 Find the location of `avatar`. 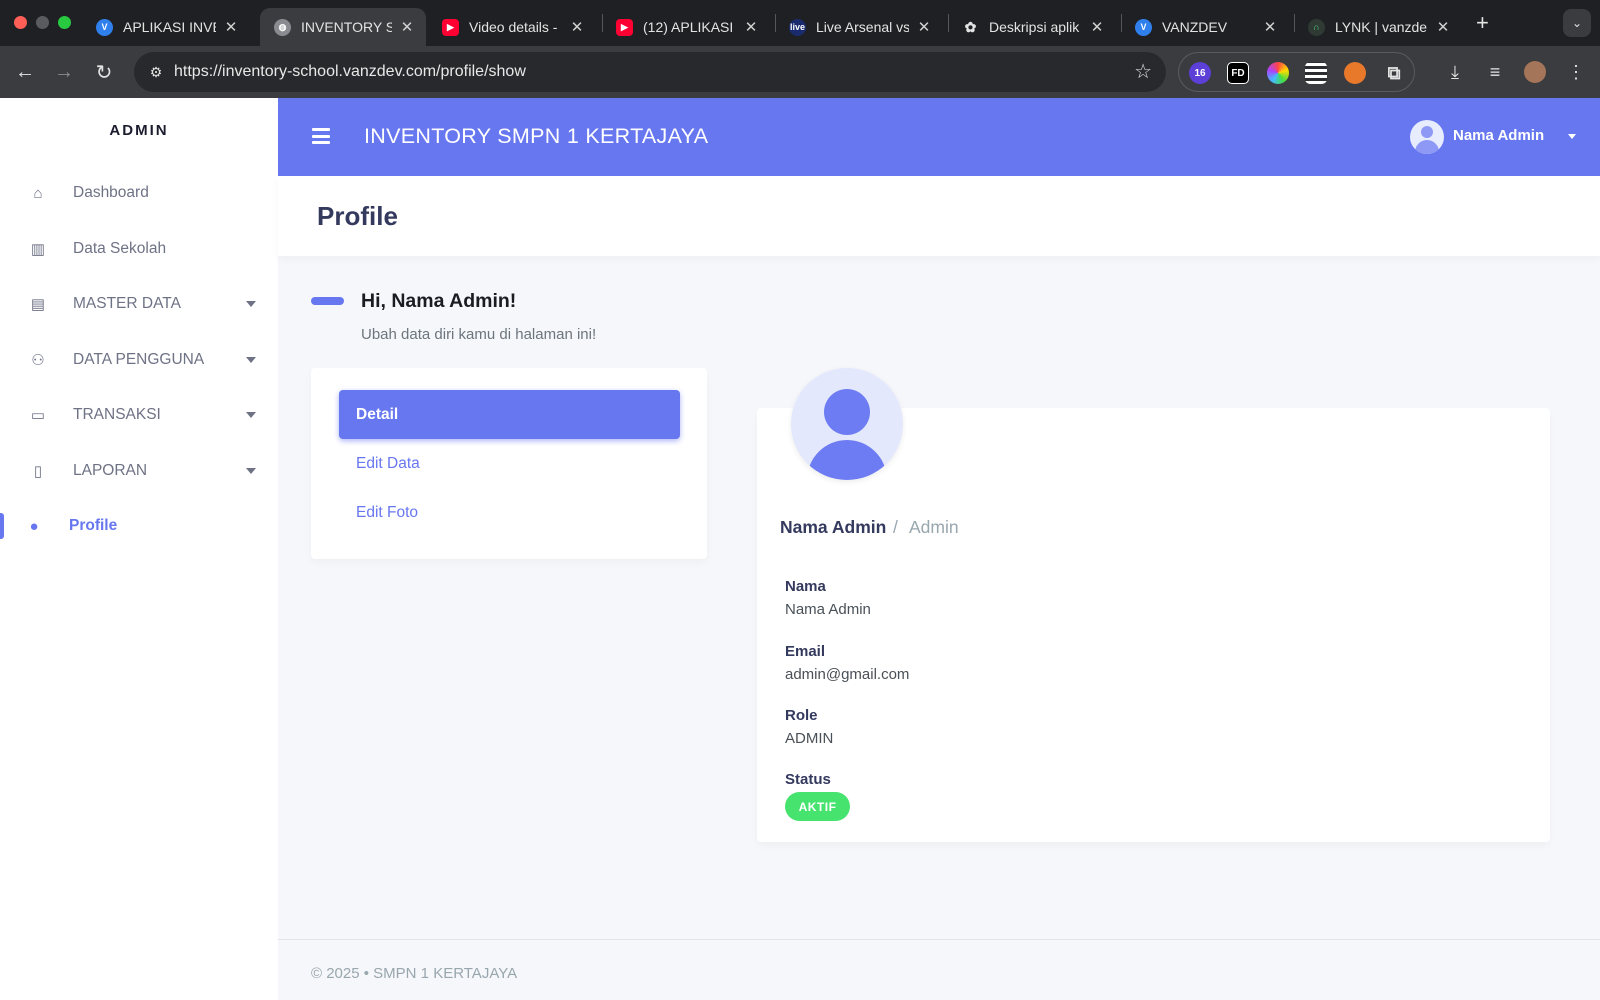

avatar is located at coordinates (1427, 137).